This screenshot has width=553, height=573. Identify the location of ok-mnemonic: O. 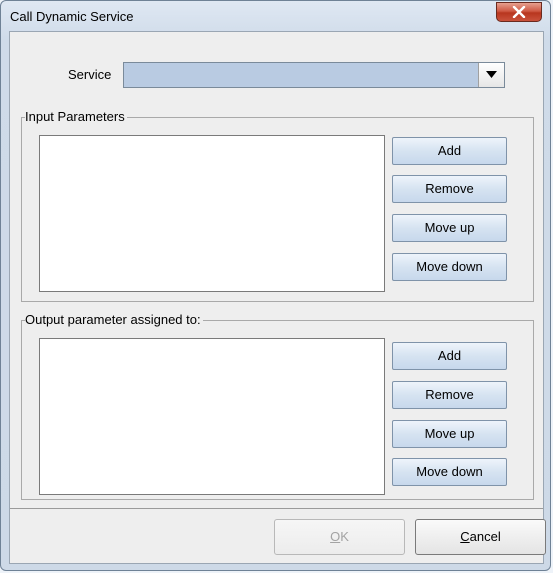
(335, 536).